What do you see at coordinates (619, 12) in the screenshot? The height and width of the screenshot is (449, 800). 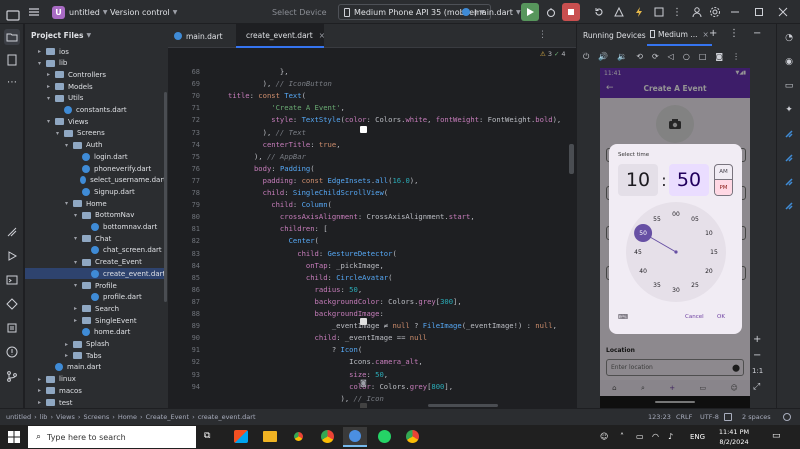 I see `devtools-icon` at bounding box center [619, 12].